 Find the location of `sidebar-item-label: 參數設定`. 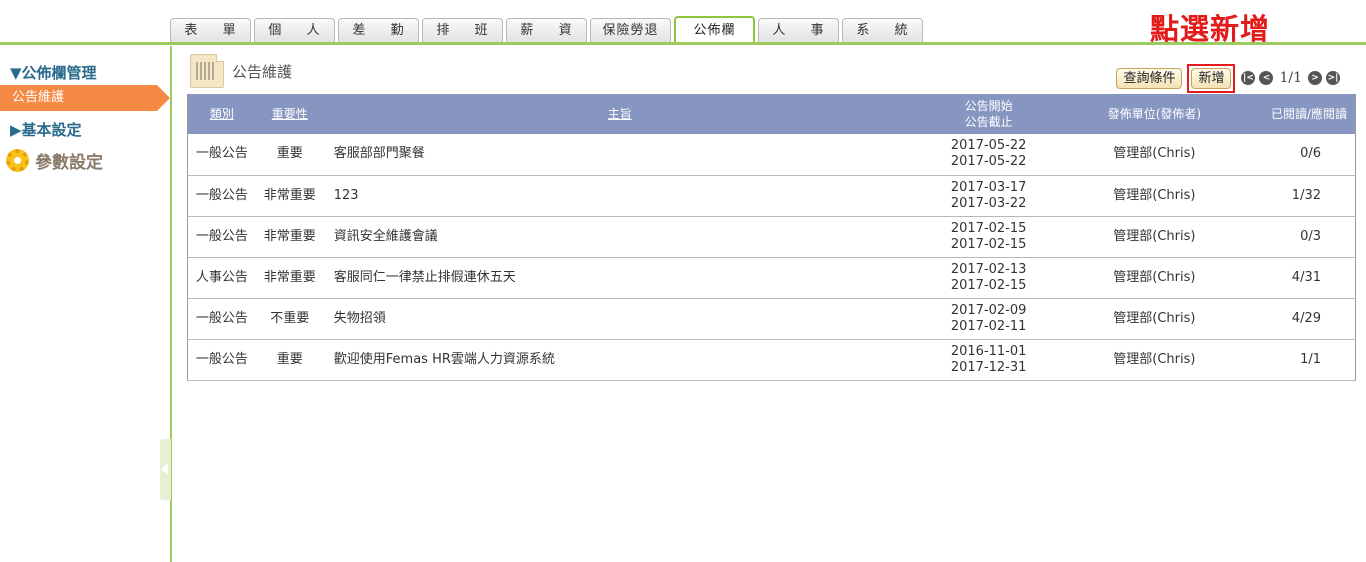

sidebar-item-label: 參數設定 is located at coordinates (69, 162).